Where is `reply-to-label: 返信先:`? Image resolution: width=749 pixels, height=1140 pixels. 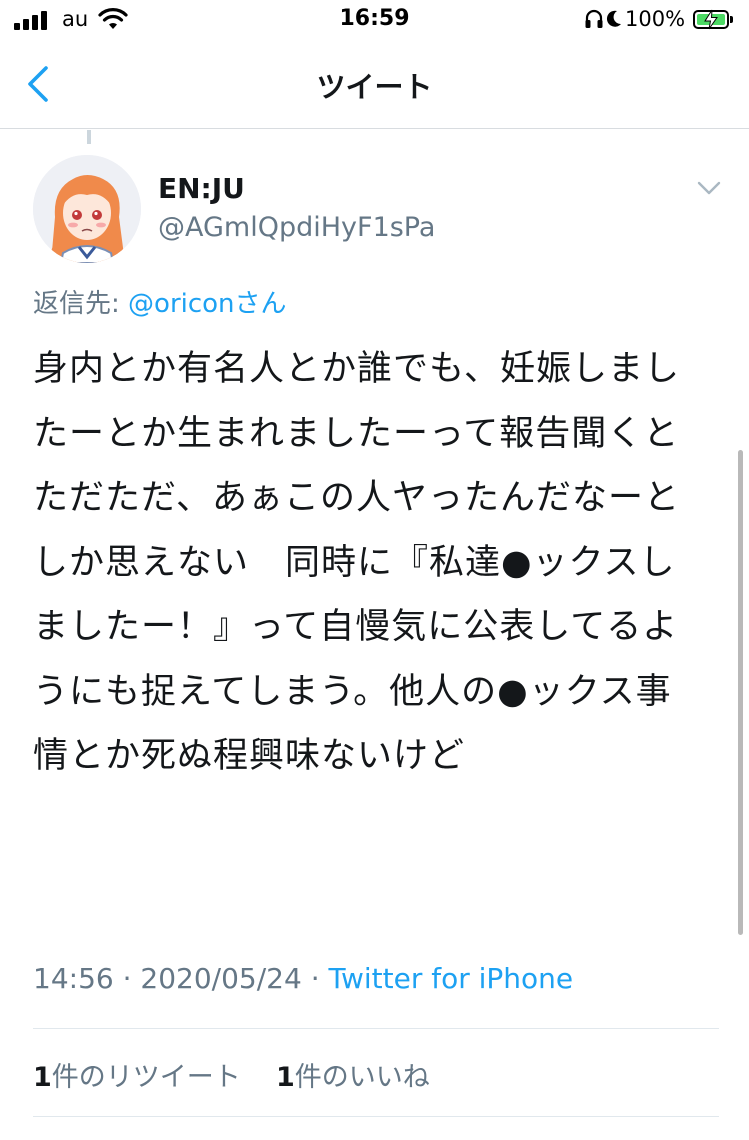 reply-to-label: 返信先: is located at coordinates (81, 304).